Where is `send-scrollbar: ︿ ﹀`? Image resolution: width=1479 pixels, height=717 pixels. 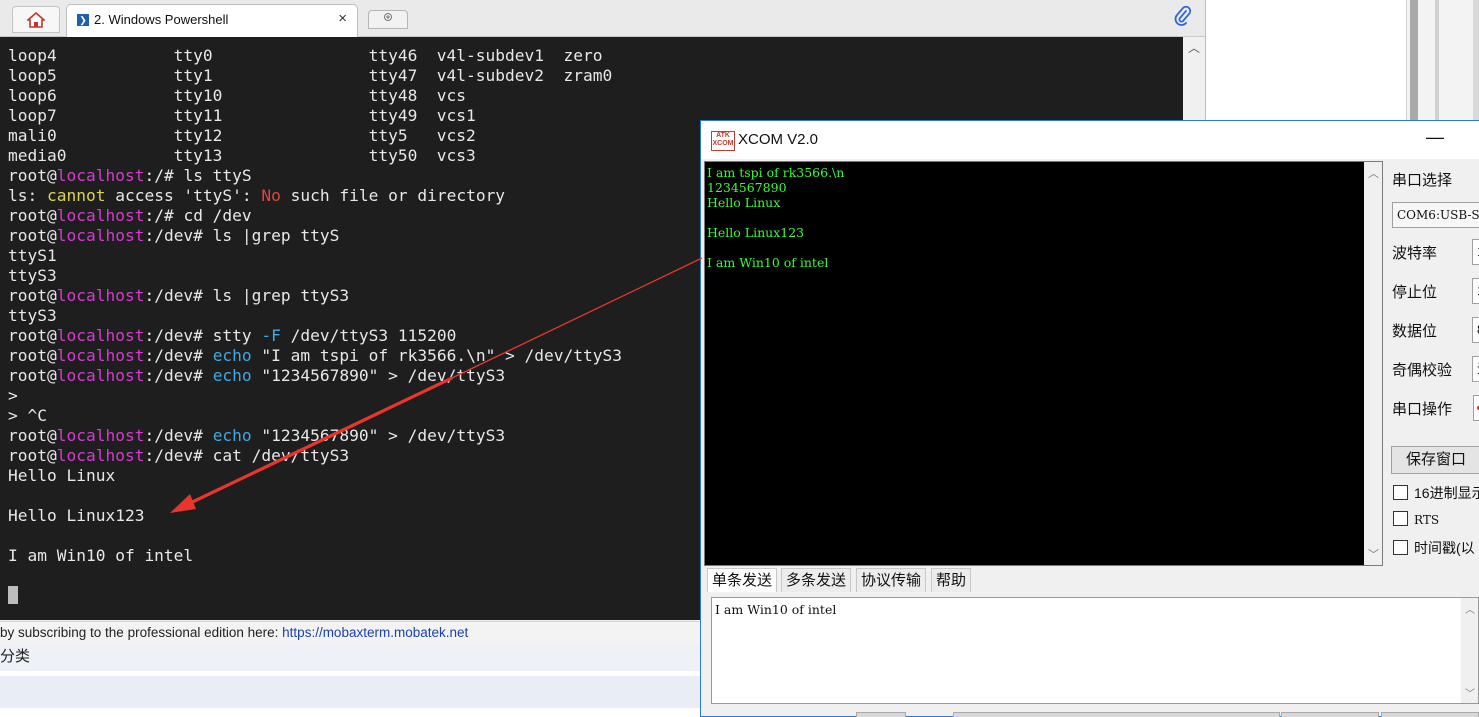 send-scrollbar: ︿ ﹀ is located at coordinates (1469, 650).